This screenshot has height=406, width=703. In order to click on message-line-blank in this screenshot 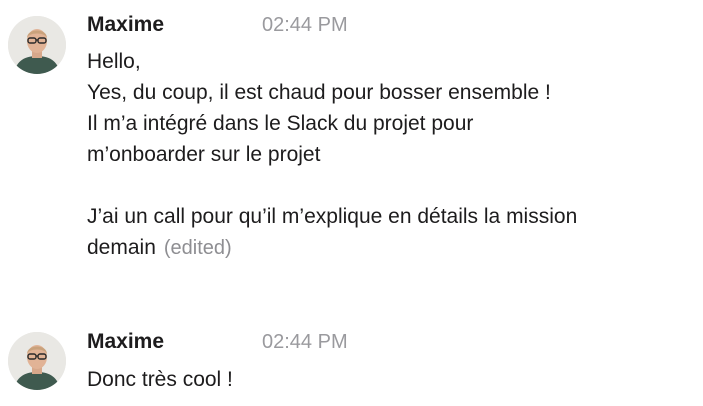, I will do `click(387, 185)`.